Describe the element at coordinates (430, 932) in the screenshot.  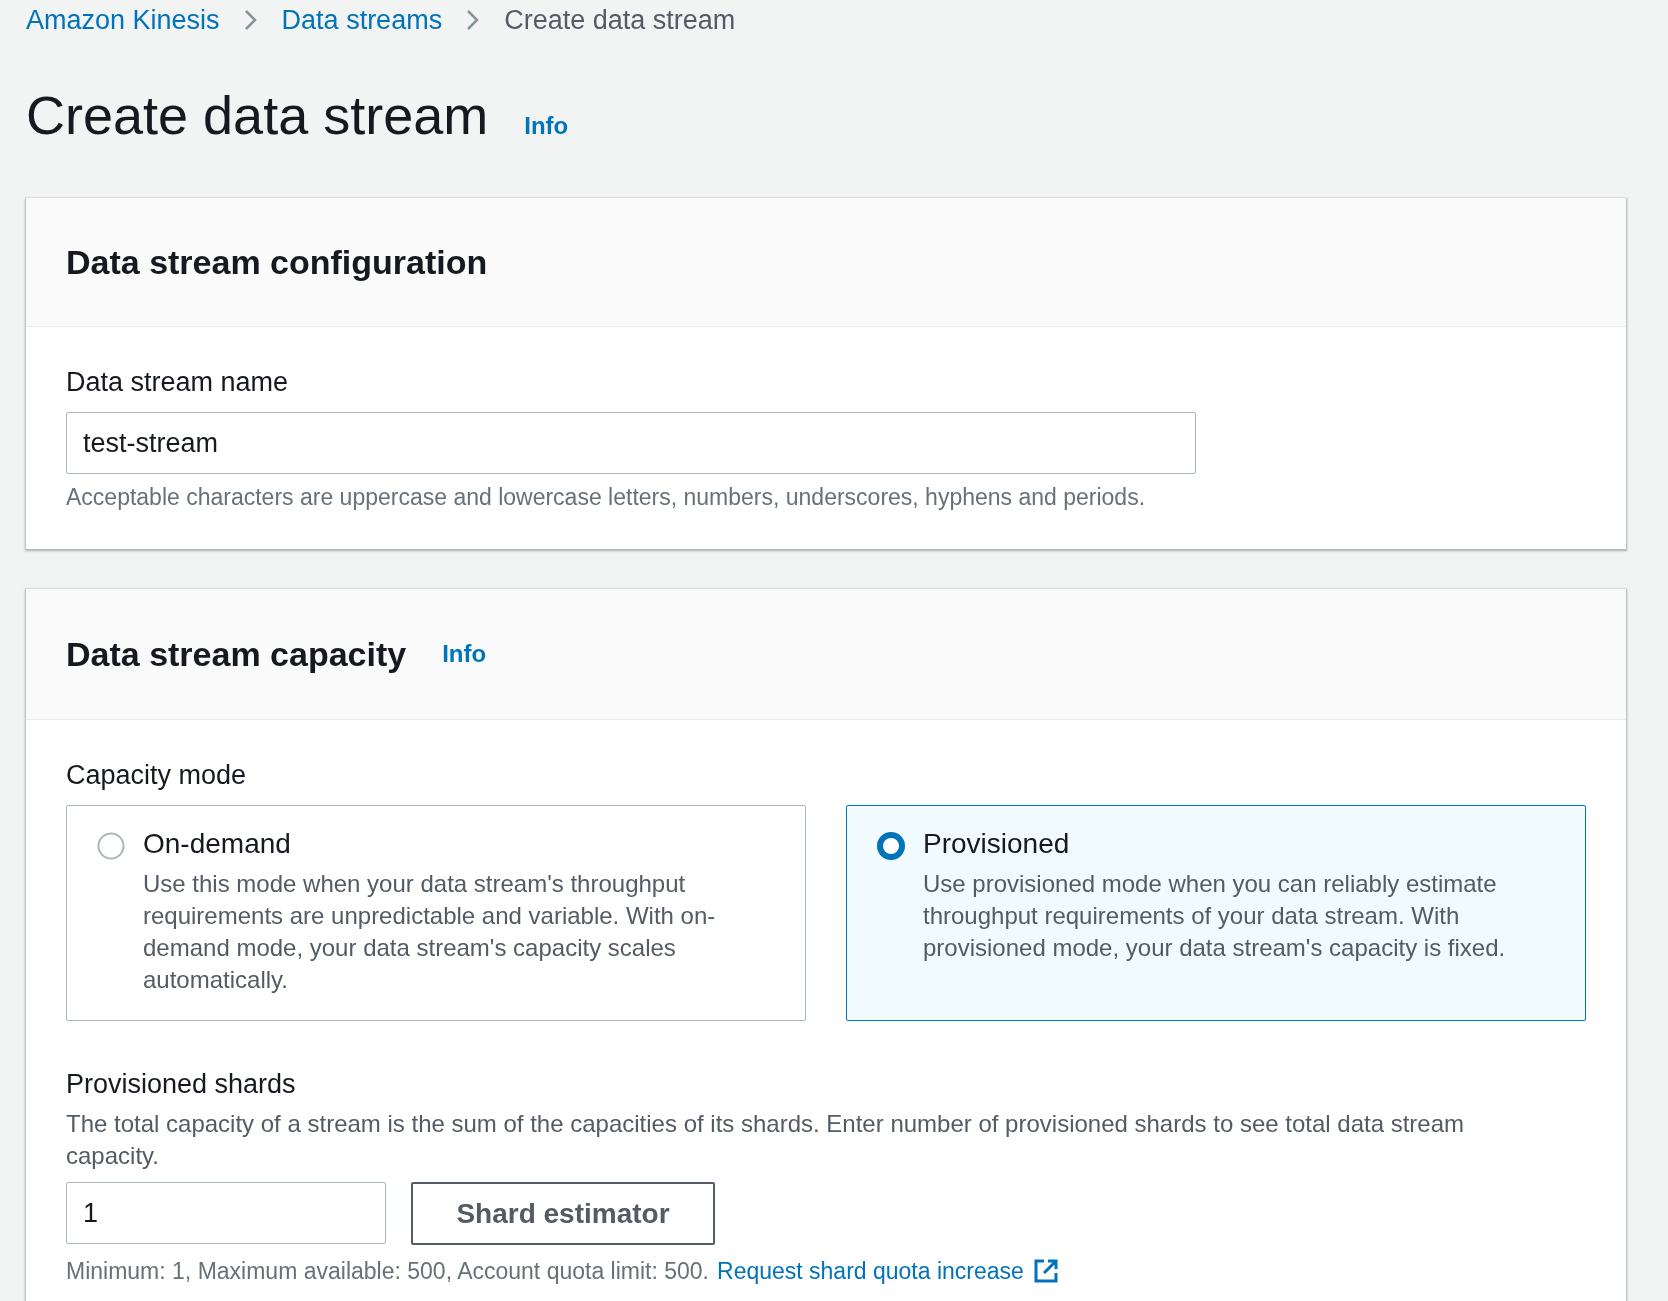
I see `option-description: Use this mode when your data stream's throughput requirements are unpredictable and variable. With on-demand mode, your data stream's capacity scales automatically.` at that location.